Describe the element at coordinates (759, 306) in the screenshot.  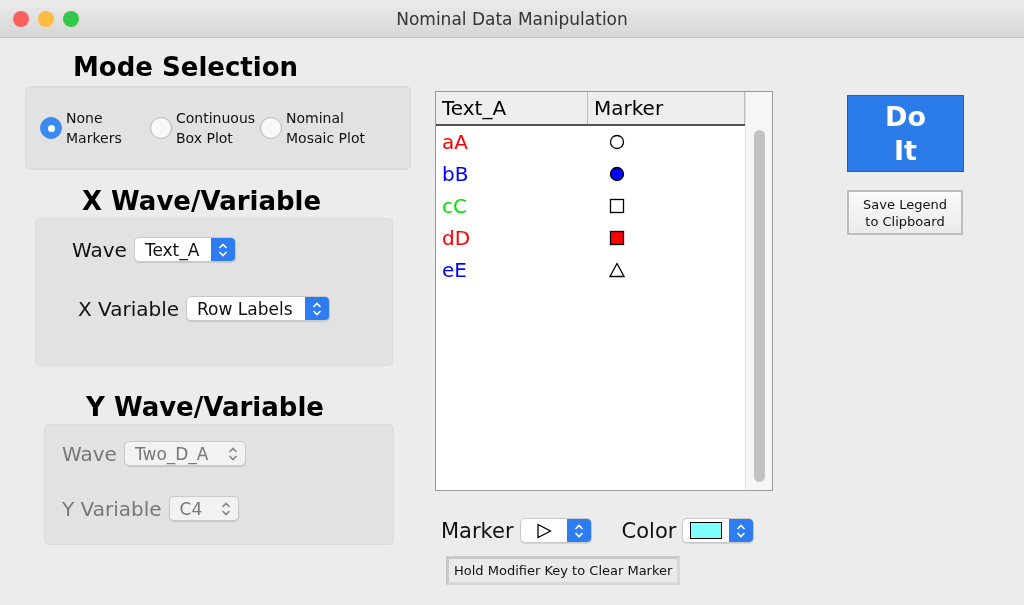
I see `scrollbar-thumb` at that location.